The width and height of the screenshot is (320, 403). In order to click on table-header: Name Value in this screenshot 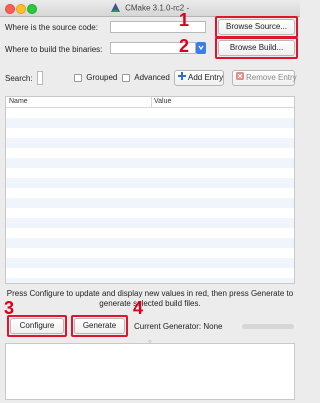, I will do `click(150, 102)`.